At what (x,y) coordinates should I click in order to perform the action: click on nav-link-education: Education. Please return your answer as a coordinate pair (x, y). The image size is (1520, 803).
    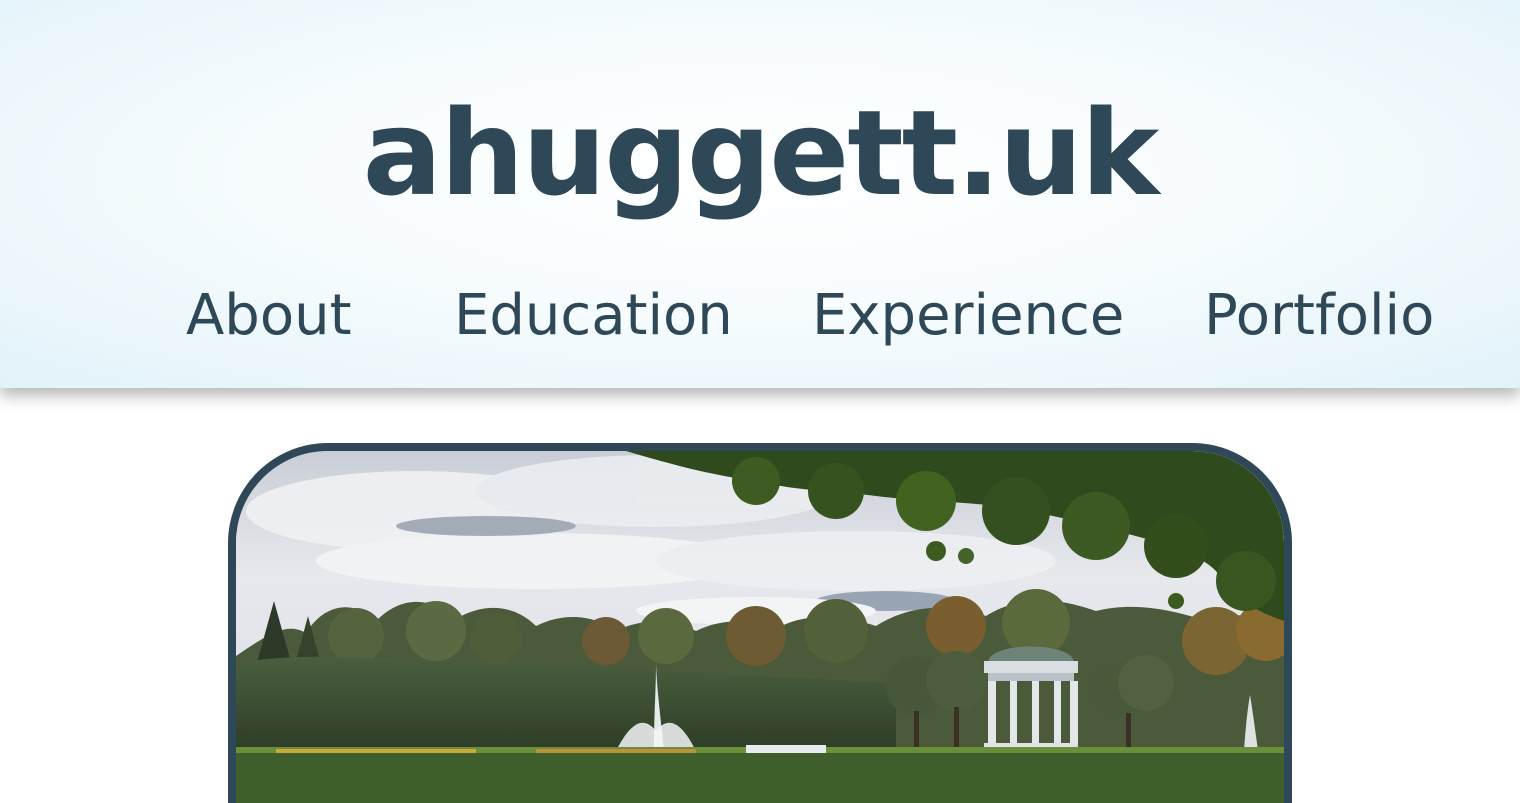
    Looking at the image, I should click on (593, 316).